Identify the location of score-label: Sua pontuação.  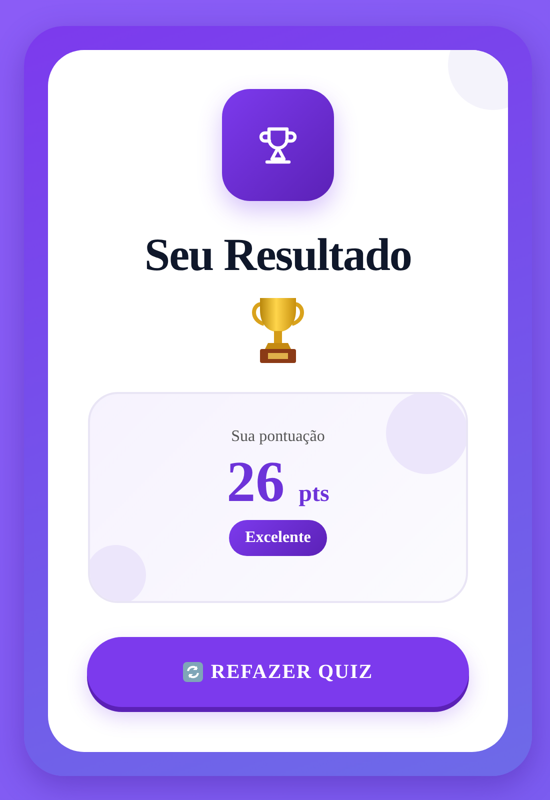
(278, 437).